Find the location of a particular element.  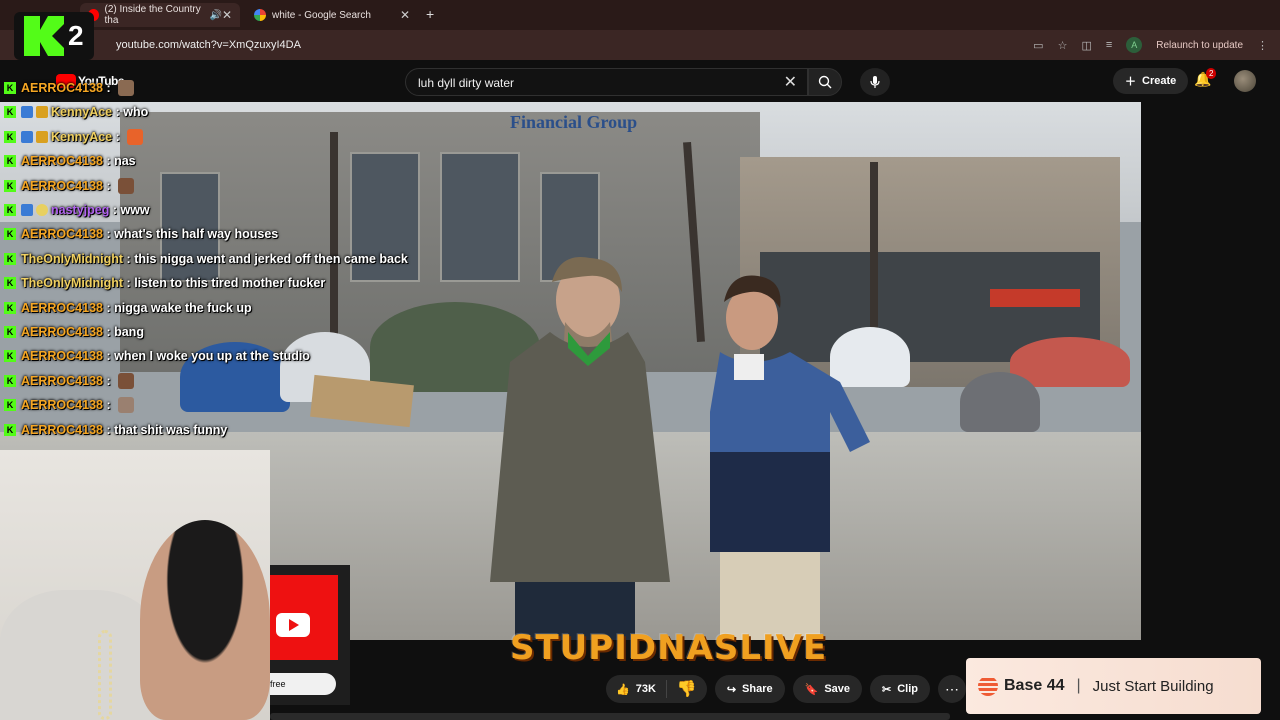

tent is located at coordinates (1070, 362).